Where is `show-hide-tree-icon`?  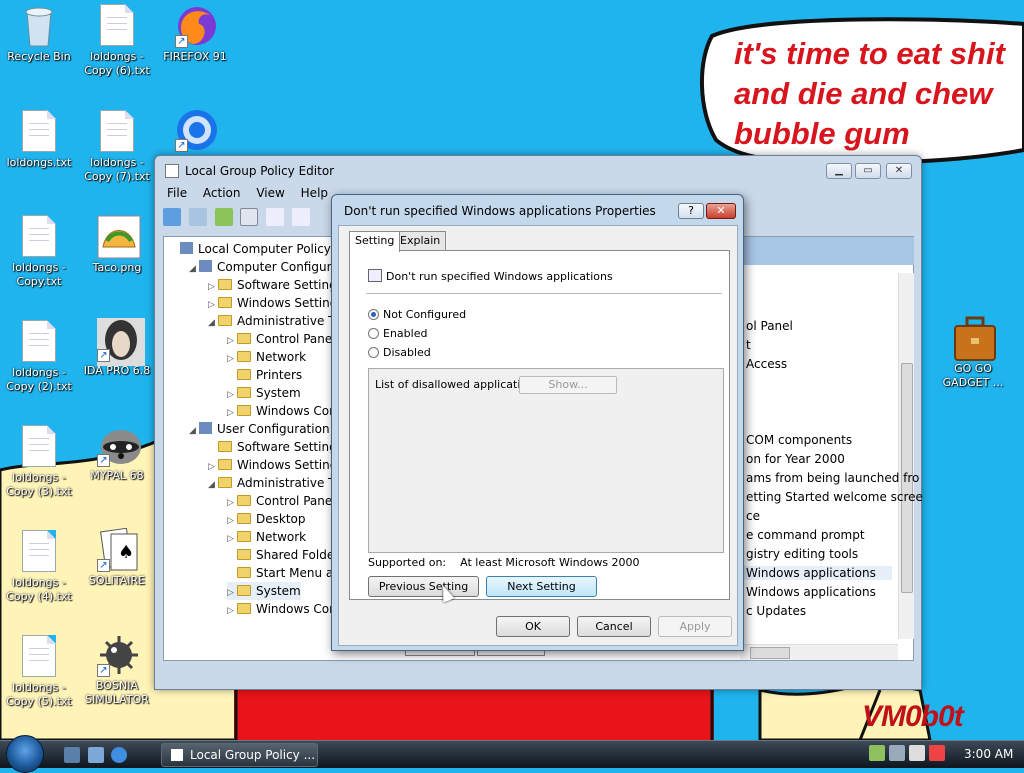 show-hide-tree-icon is located at coordinates (249, 217).